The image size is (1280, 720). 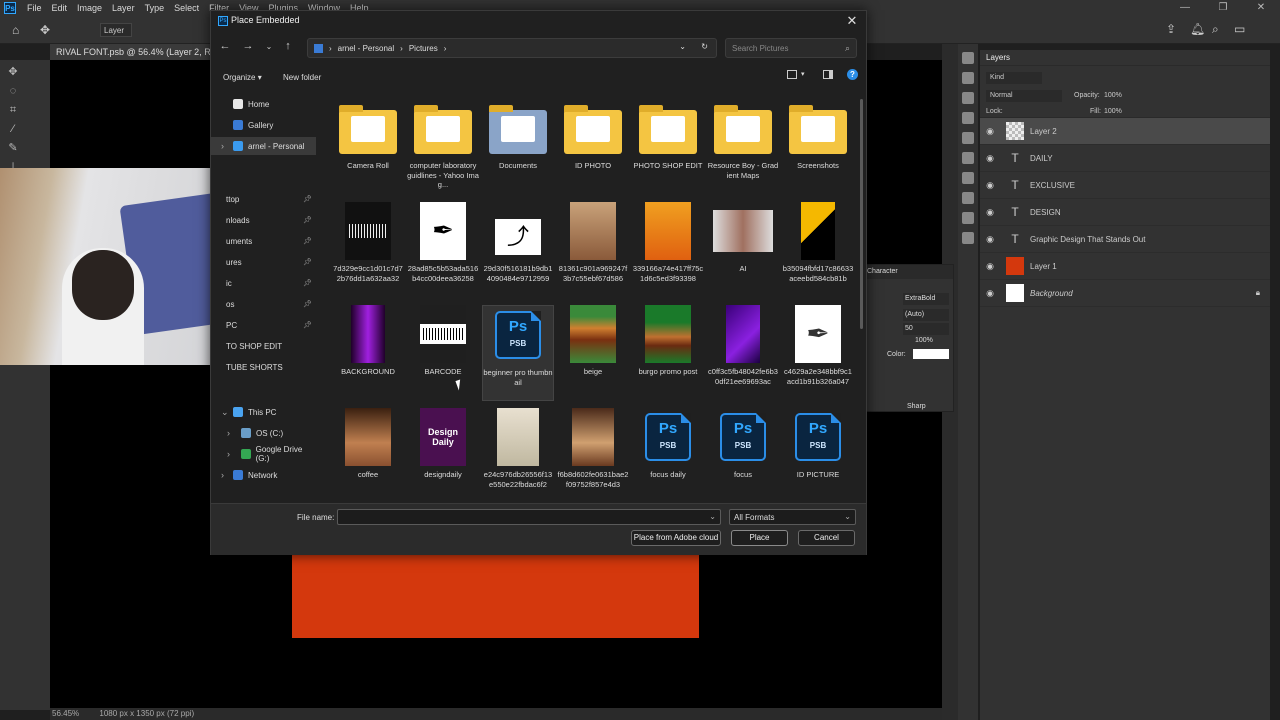 I want to click on nav-item: ttop 📌︎, so click(x=263, y=199).